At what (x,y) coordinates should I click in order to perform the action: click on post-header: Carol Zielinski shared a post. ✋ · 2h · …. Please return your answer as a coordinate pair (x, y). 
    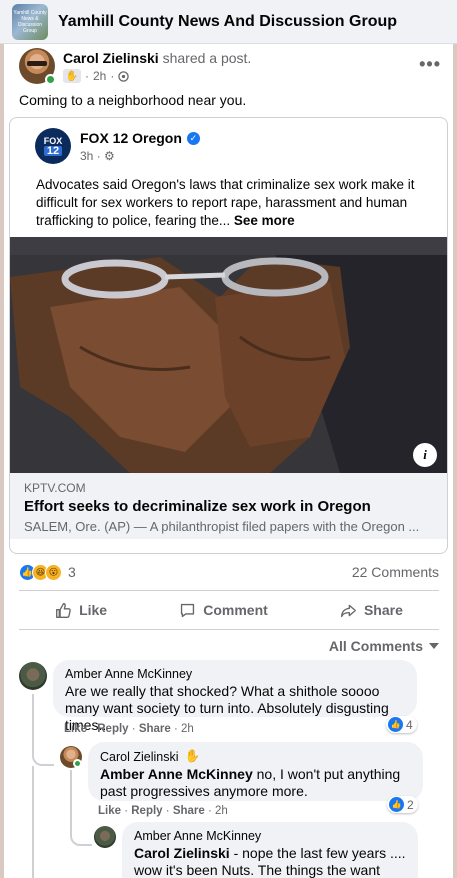
    Looking at the image, I should click on (234, 67).